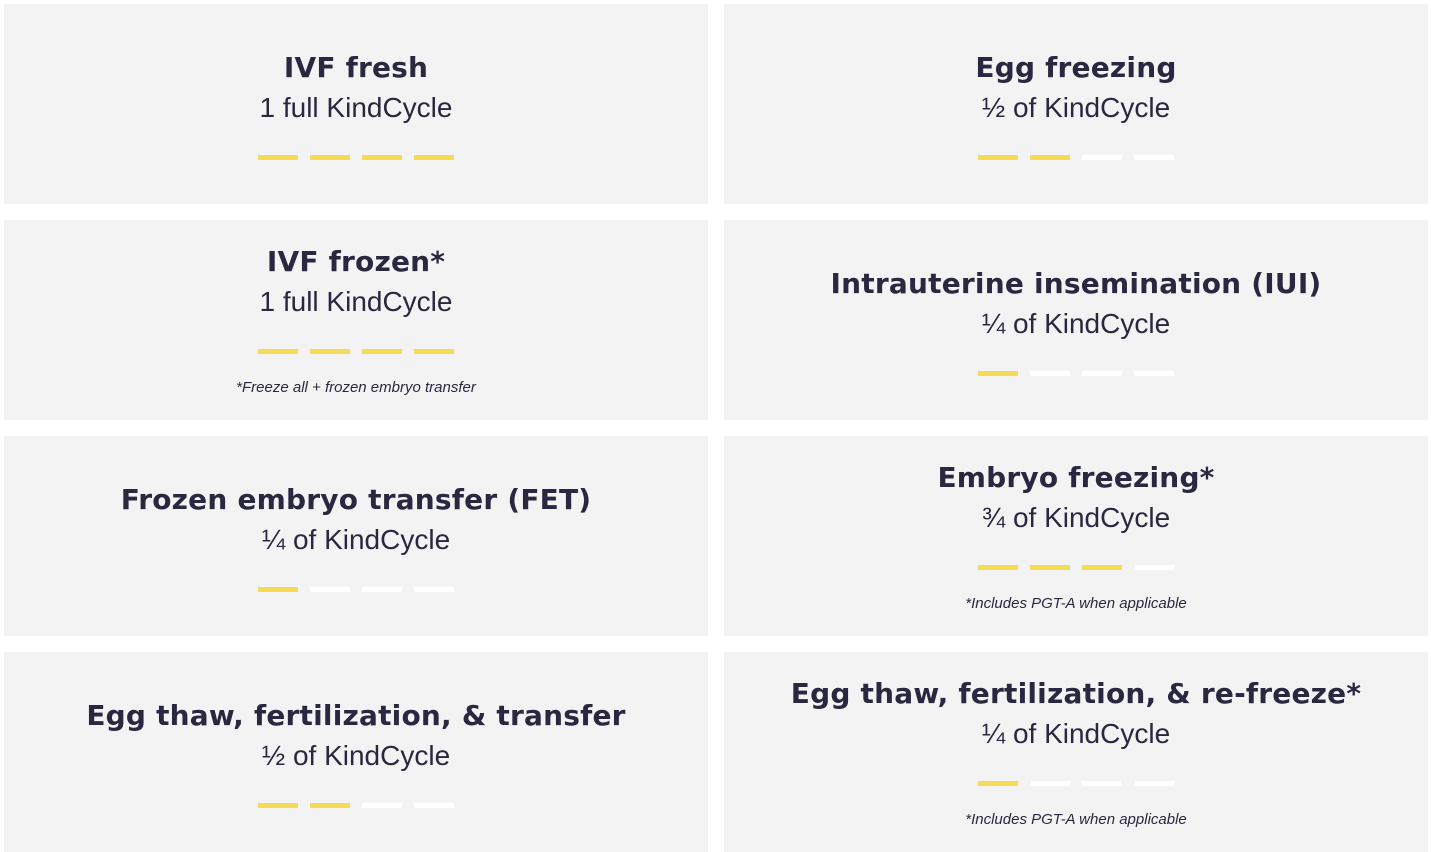 This screenshot has width=1431, height=852. What do you see at coordinates (356, 715) in the screenshot?
I see `card-title: Egg thaw, fertilization, & transfer` at bounding box center [356, 715].